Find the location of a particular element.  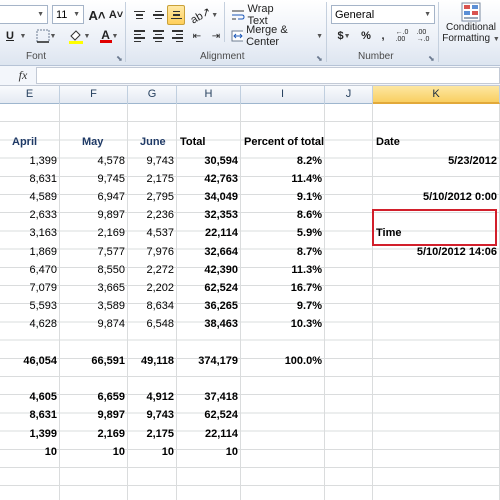

cell-f-header: May is located at coordinates (94, 142).